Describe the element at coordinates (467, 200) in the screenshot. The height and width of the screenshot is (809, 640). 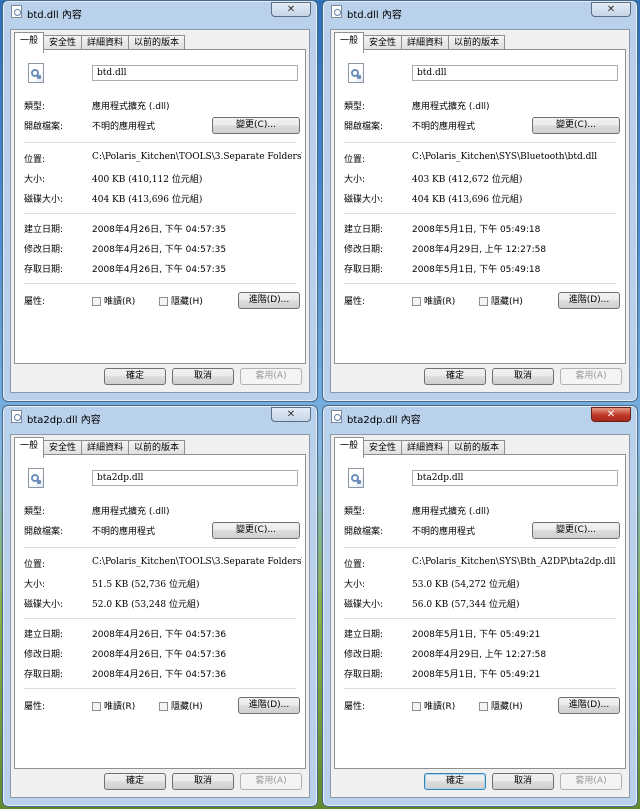
I see `size-on-disk-value: 404 KB (413,696 位元組)` at that location.